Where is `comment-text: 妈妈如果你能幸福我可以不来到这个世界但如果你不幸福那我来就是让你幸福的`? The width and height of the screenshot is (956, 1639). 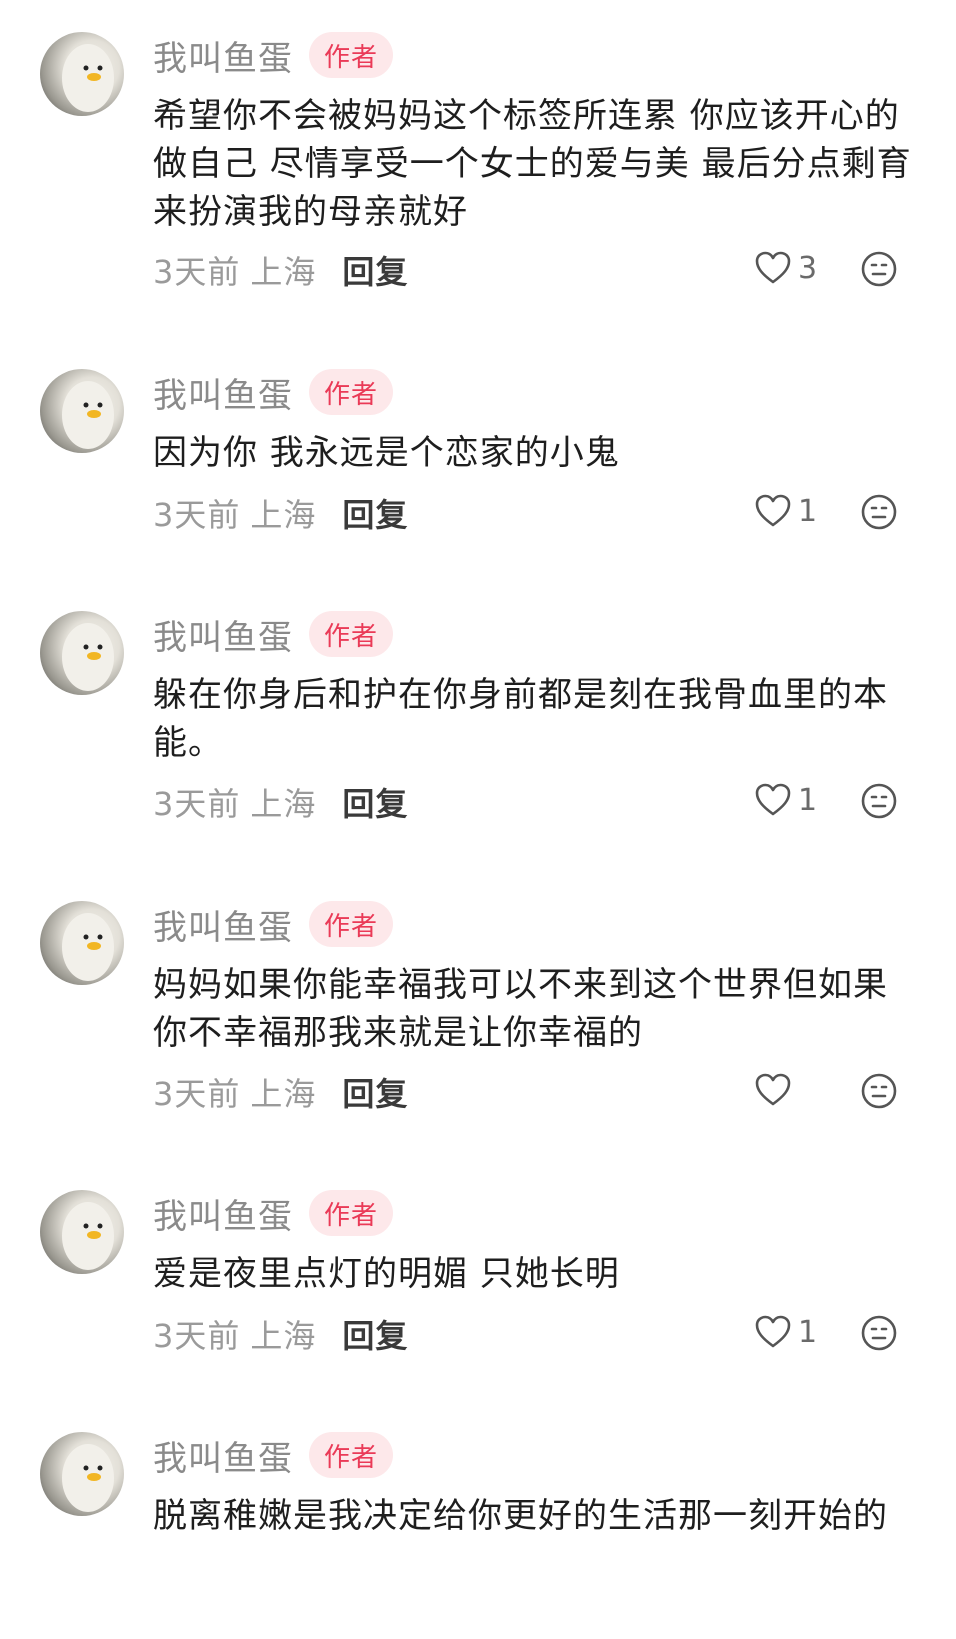
comment-text: 妈妈如果你能幸福我可以不来到这个世界但如果你不幸福那我来就是让你幸福的 is located at coordinates (533, 1009).